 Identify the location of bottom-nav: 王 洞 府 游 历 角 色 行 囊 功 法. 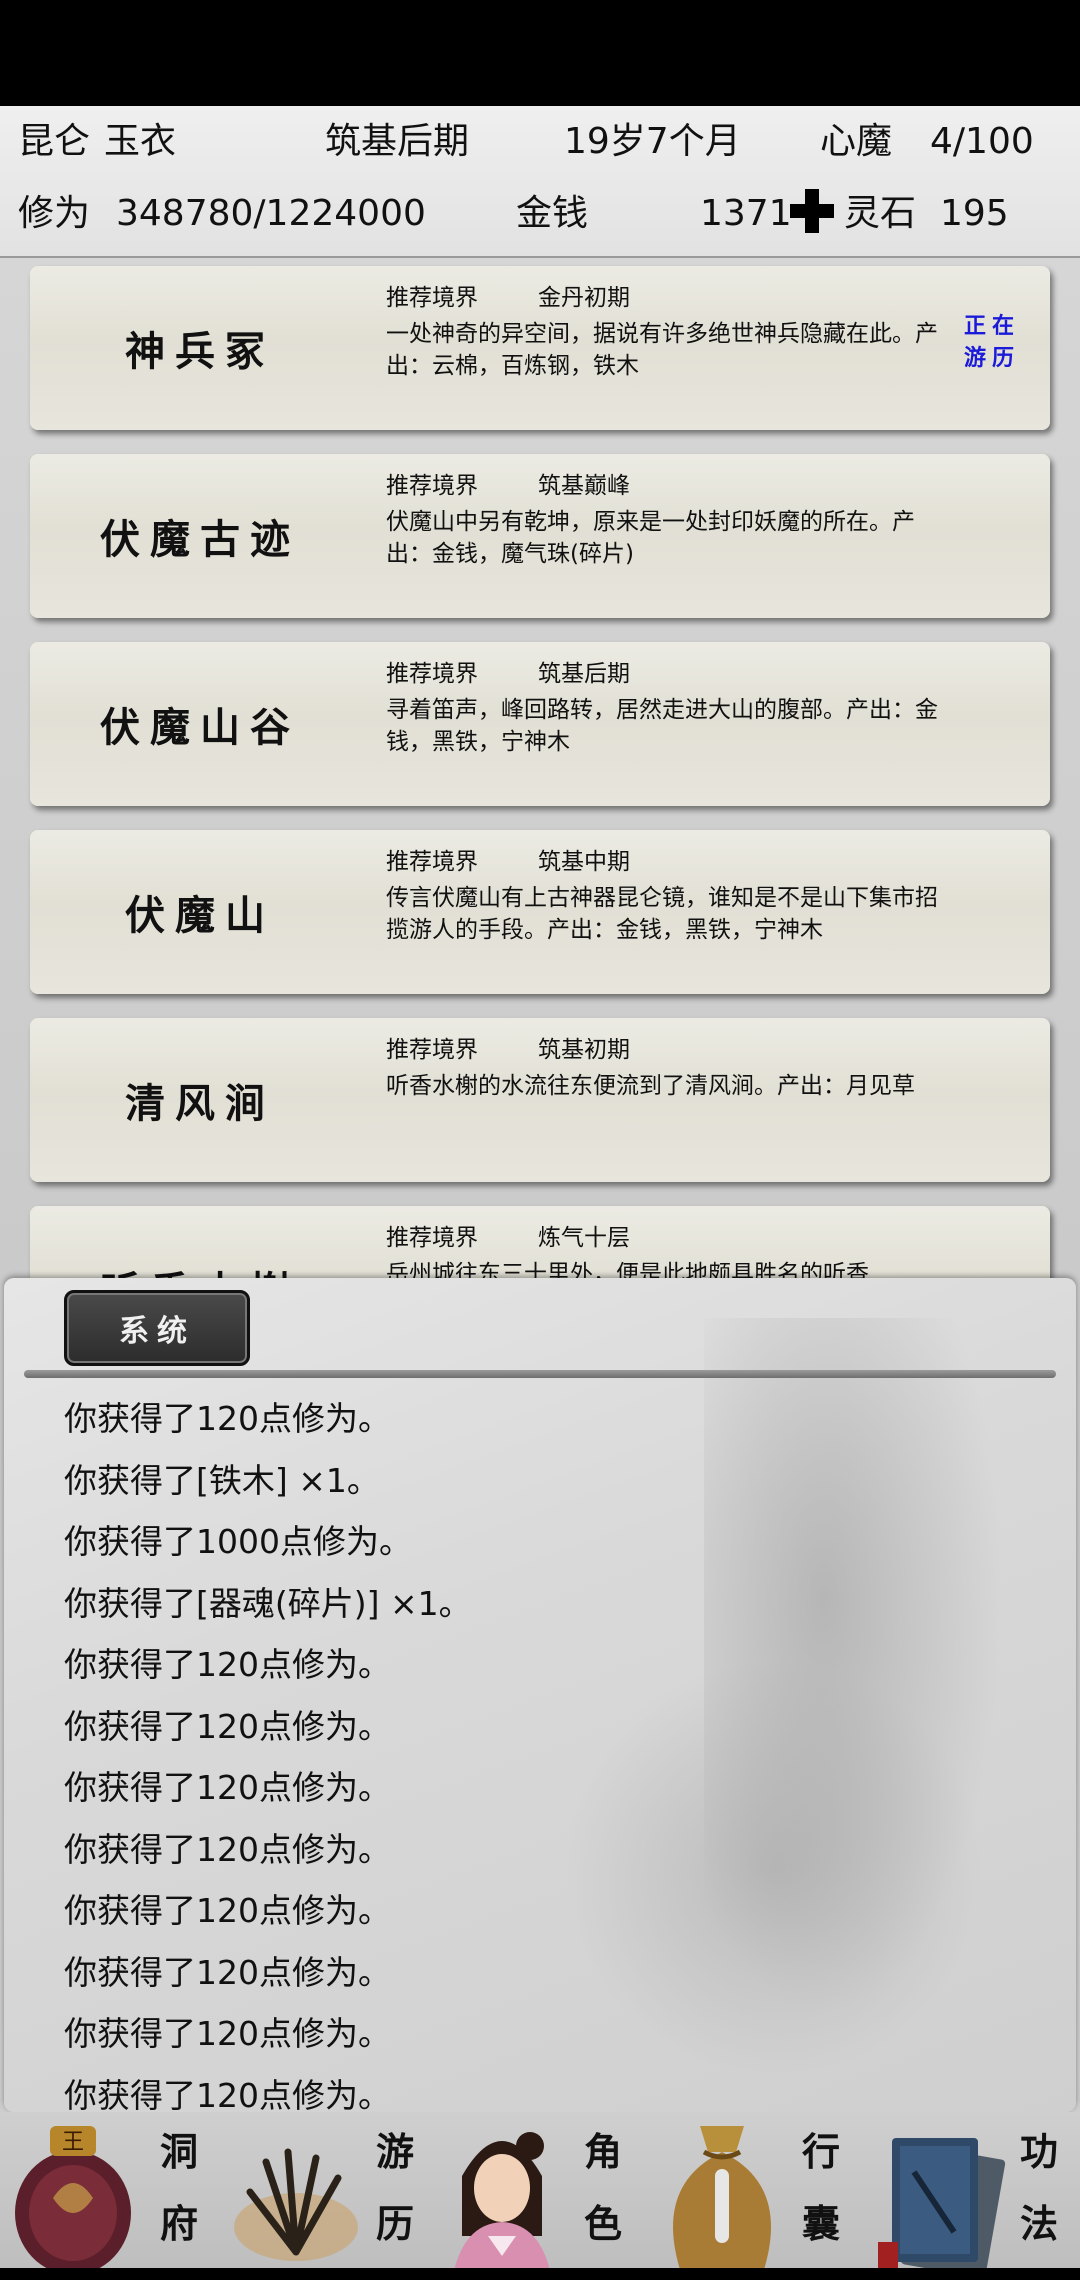
(540, 2196).